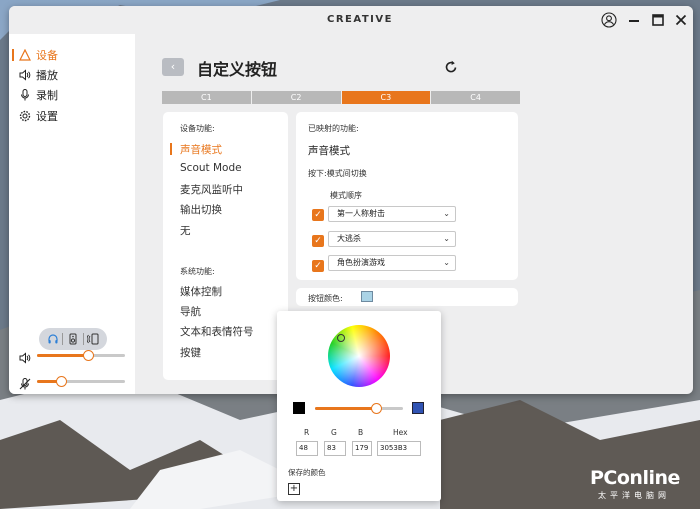 The image size is (700, 509). Describe the element at coordinates (25, 116) in the screenshot. I see `gear-icon` at that location.